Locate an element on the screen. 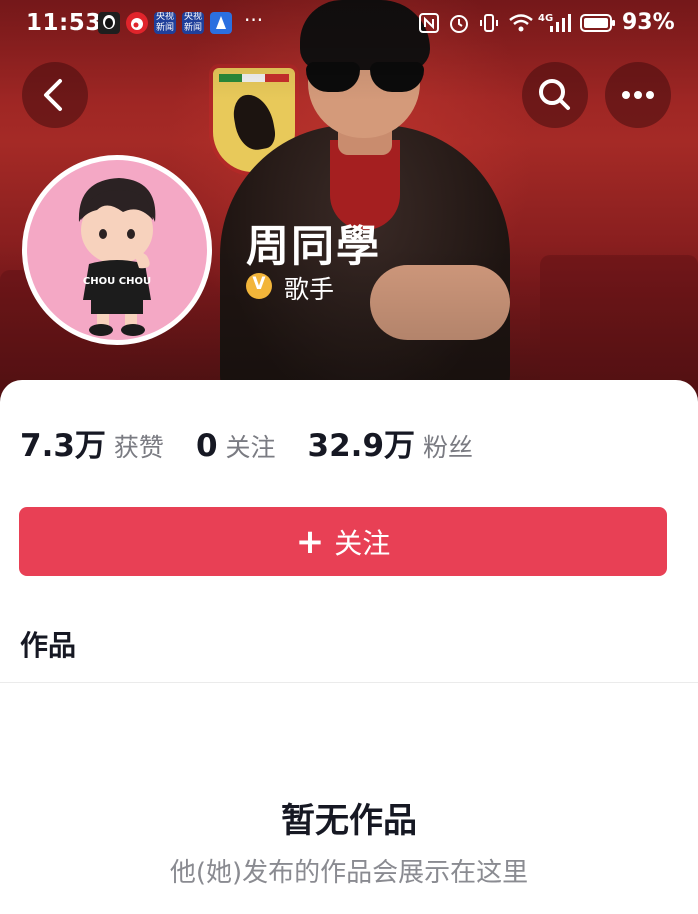 This screenshot has width=698, height=914. search-button is located at coordinates (555, 95).